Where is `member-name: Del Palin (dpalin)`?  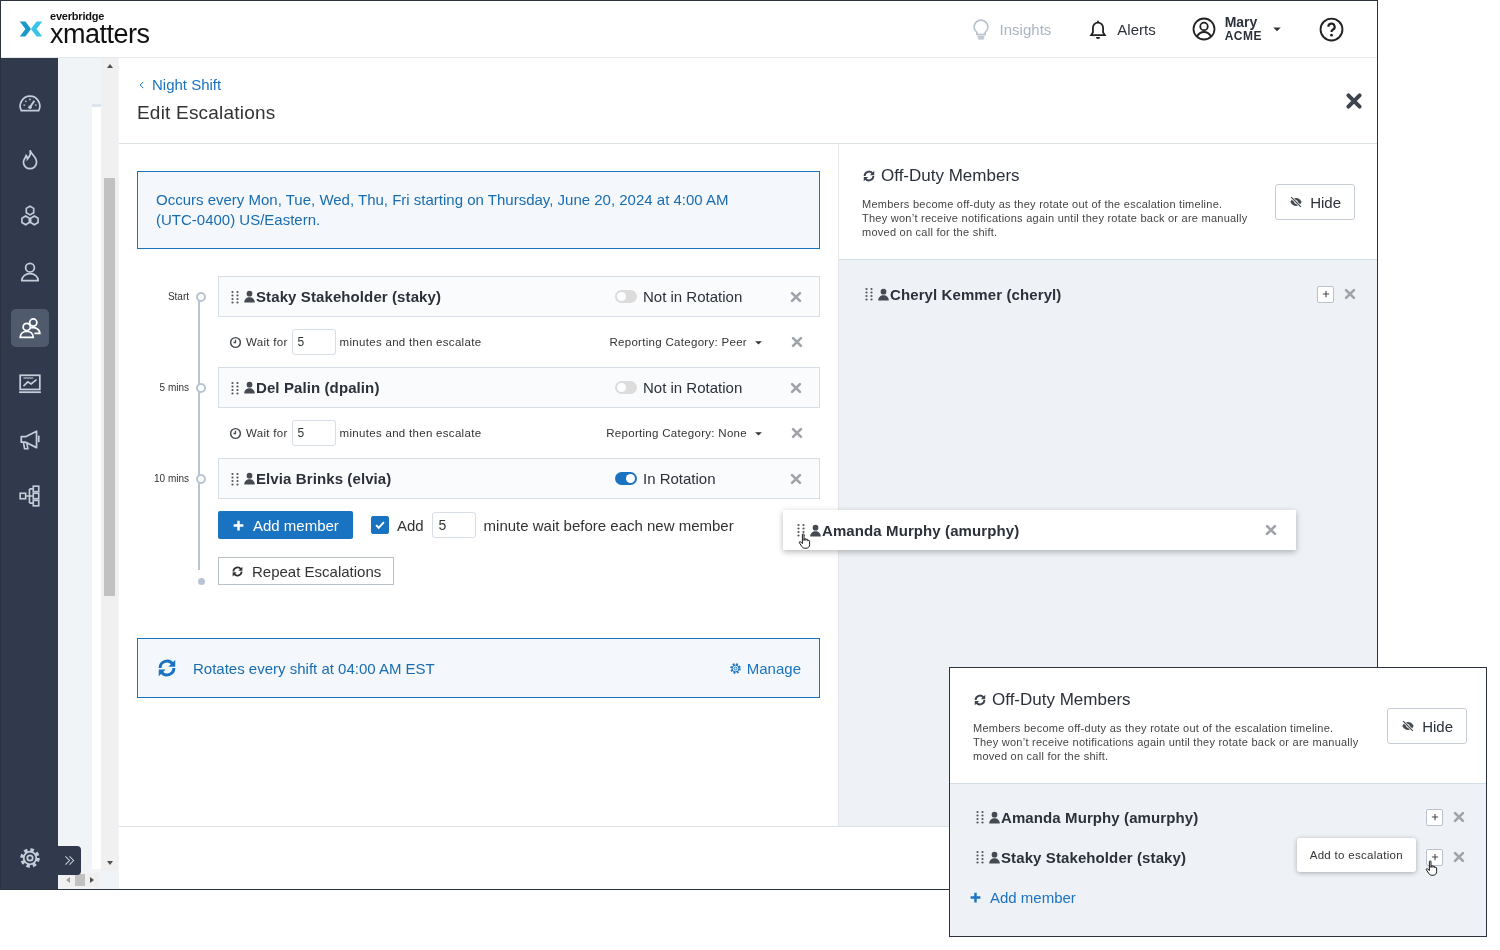
member-name: Del Palin (dpalin) is located at coordinates (318, 387).